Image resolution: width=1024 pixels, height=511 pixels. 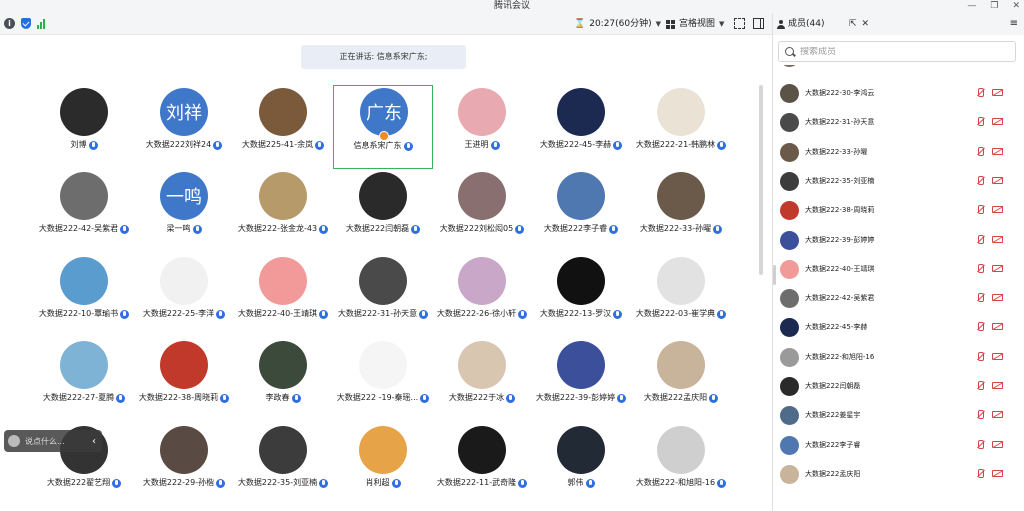 I want to click on member-row: 大数据222姜星宇, so click(x=898, y=415).